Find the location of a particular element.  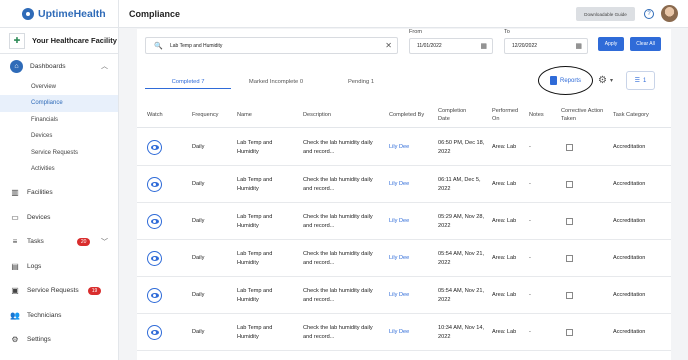

caret-down-icon: ▾ is located at coordinates (611, 80).